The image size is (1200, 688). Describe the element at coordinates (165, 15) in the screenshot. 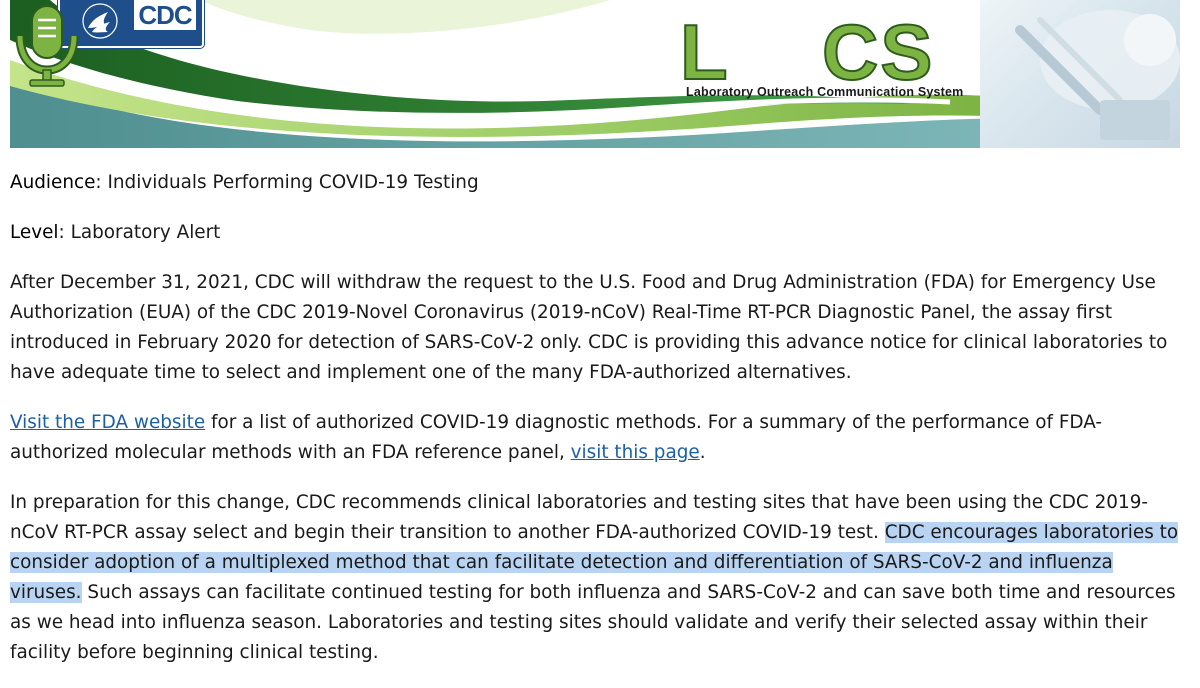

I see `cdc-logo-text: CDC` at that location.